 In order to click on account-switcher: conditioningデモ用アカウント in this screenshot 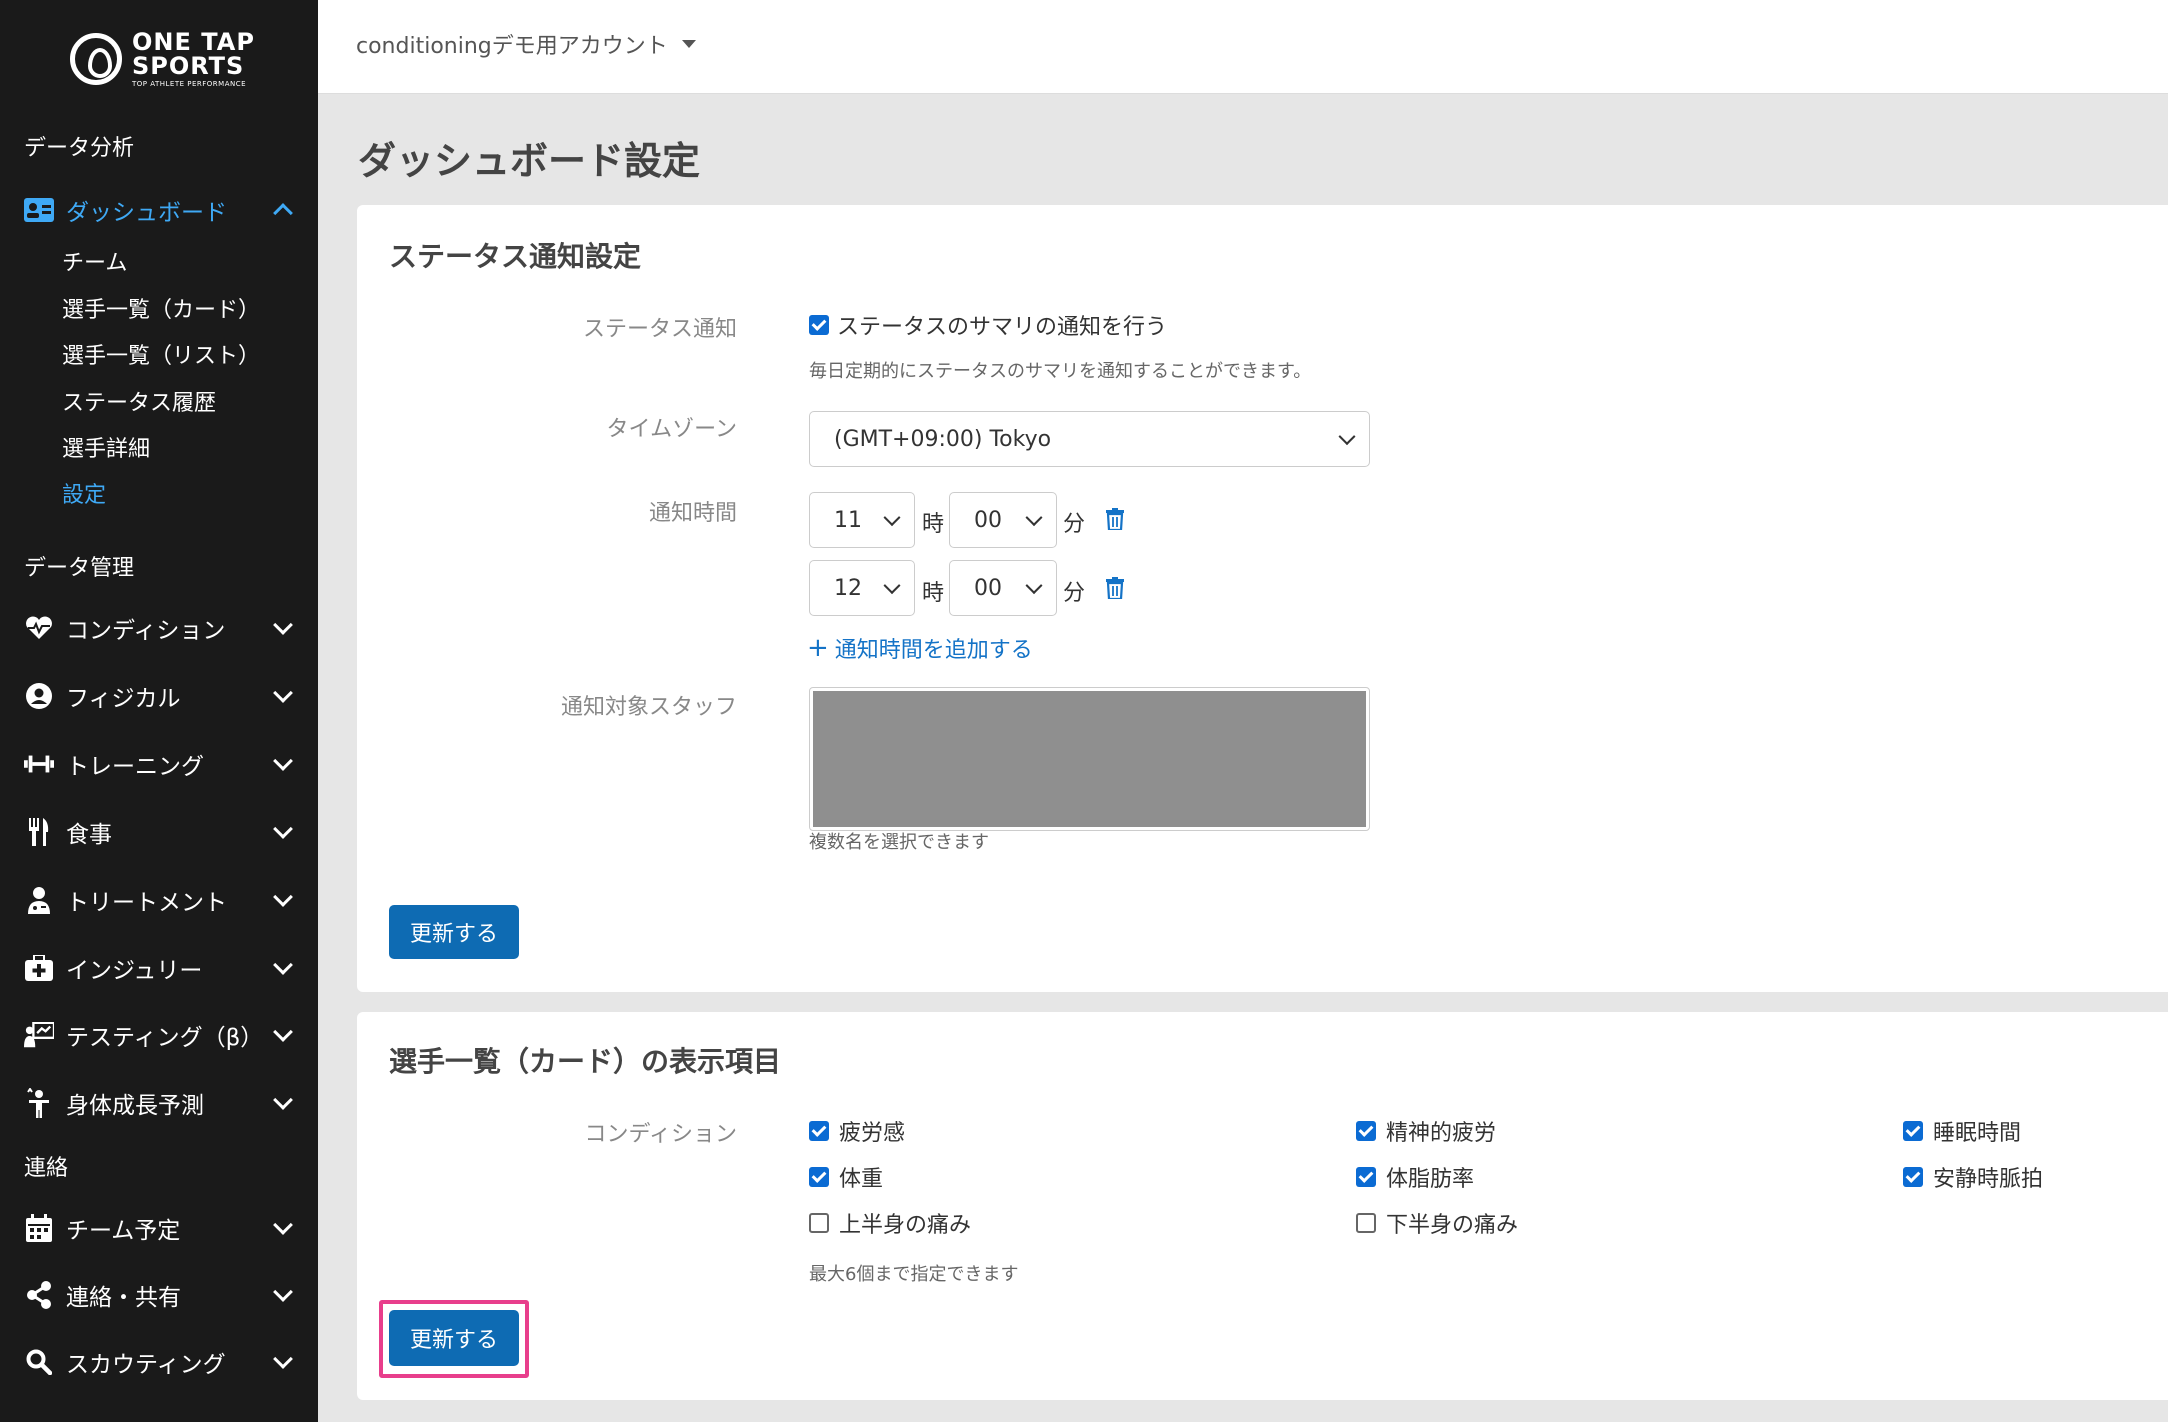, I will do `click(526, 44)`.